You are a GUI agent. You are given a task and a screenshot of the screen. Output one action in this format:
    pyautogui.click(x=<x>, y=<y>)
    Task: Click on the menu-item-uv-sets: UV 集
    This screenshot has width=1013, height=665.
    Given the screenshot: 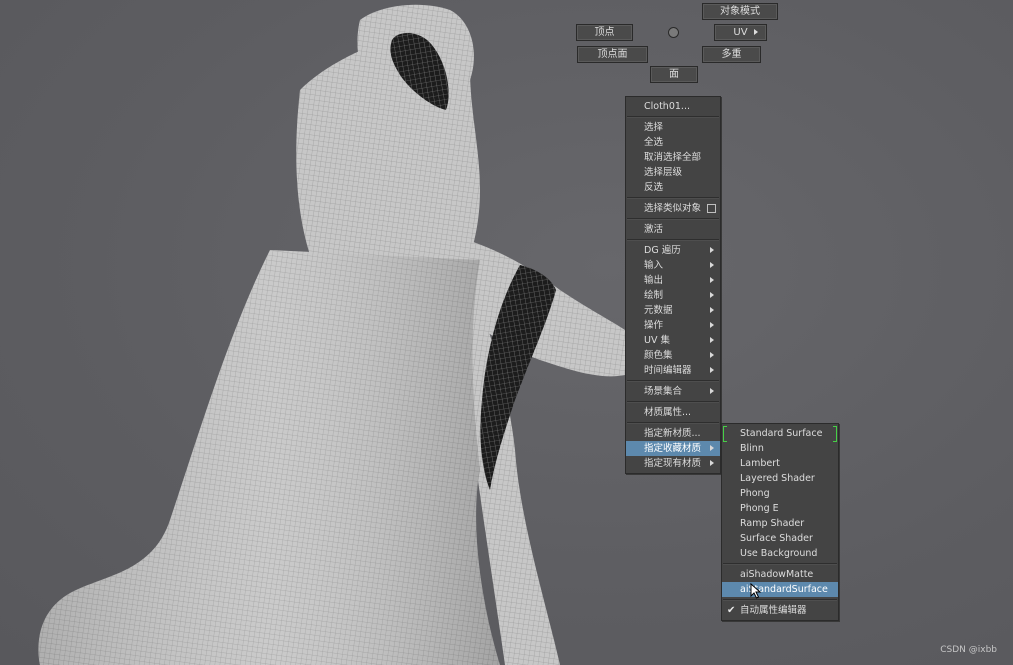 What is the action you would take?
    pyautogui.click(x=673, y=340)
    